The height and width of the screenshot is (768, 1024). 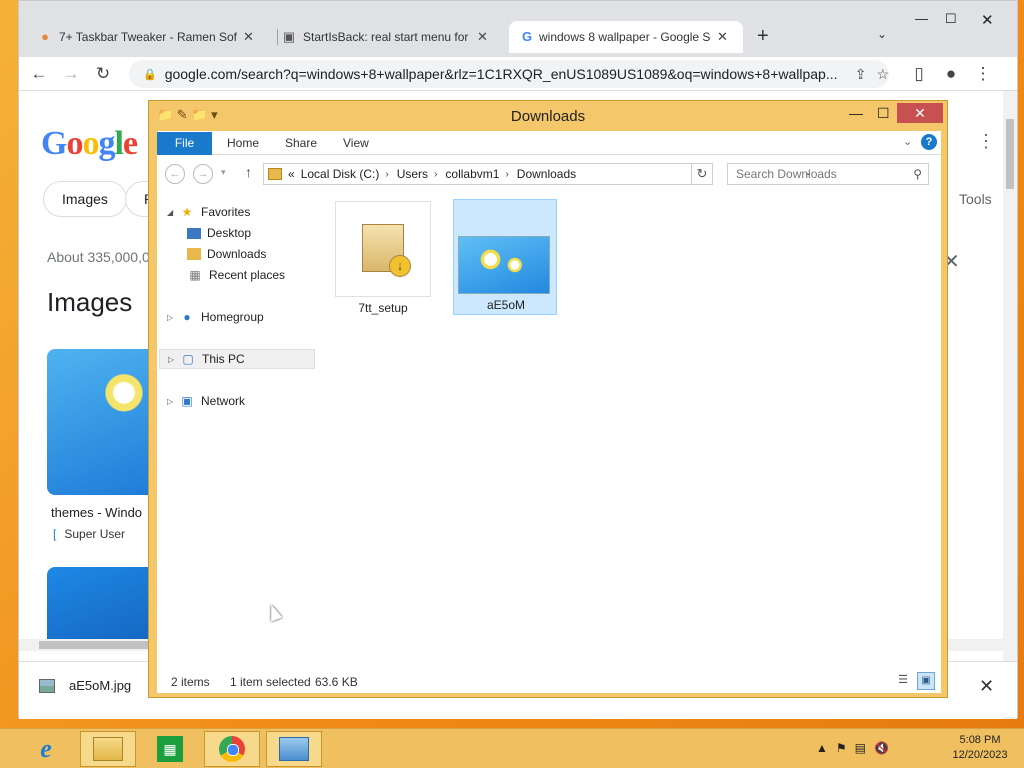 What do you see at coordinates (277, 37) in the screenshot?
I see `tab-separator` at bounding box center [277, 37].